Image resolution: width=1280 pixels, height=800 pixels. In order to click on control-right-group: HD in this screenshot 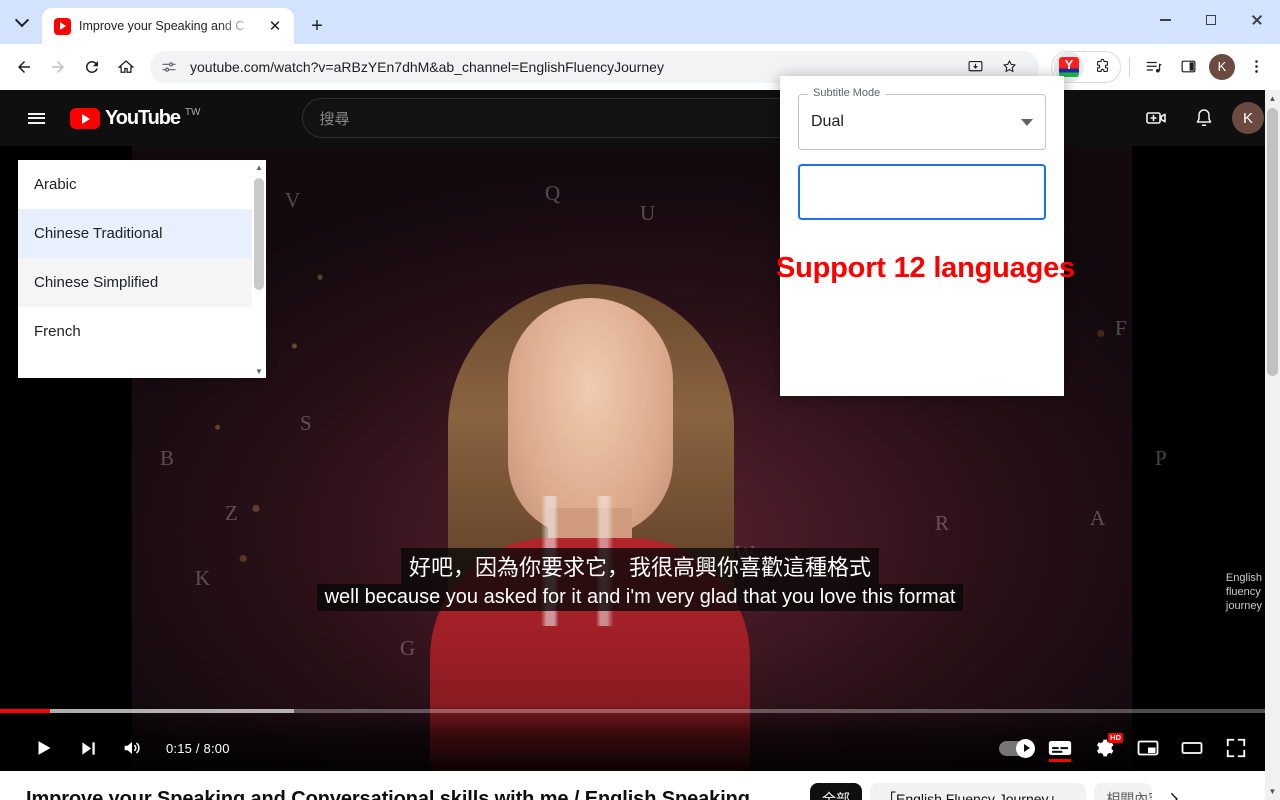, I will do `click(1126, 748)`.